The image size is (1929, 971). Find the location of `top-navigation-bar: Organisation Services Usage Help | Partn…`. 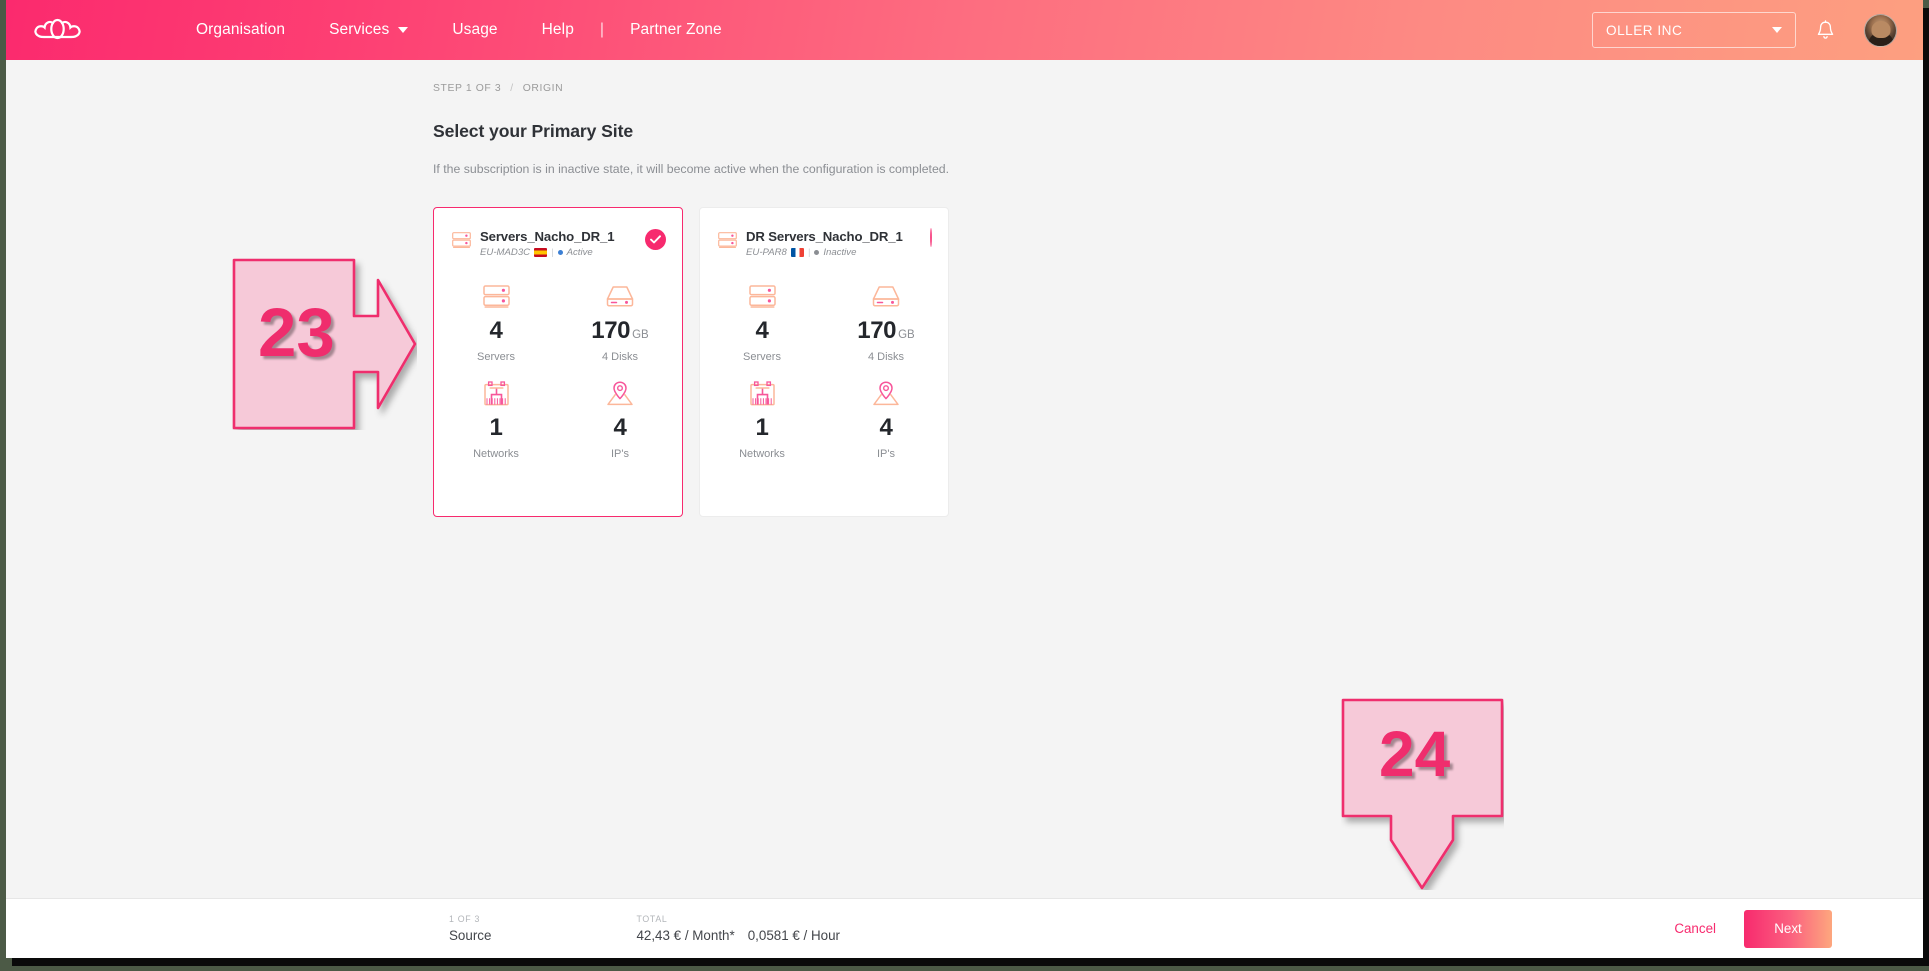

top-navigation-bar: Organisation Services Usage Help | Partn… is located at coordinates (964, 30).